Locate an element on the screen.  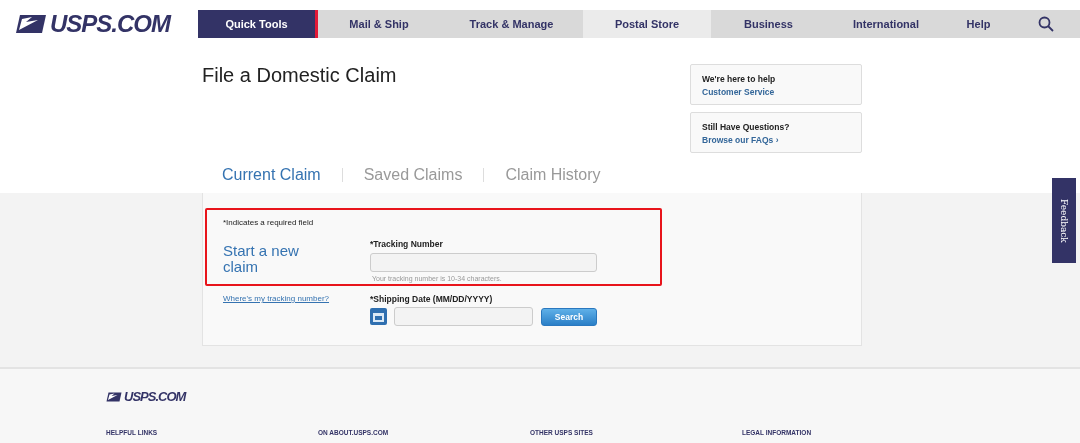
nav-tab: Postal Store is located at coordinates (647, 24).